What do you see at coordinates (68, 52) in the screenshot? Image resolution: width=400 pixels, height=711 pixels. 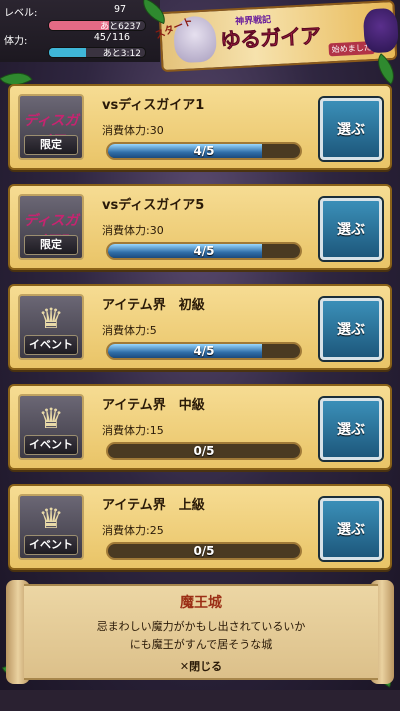 I see `stamina-bar-fill` at bounding box center [68, 52].